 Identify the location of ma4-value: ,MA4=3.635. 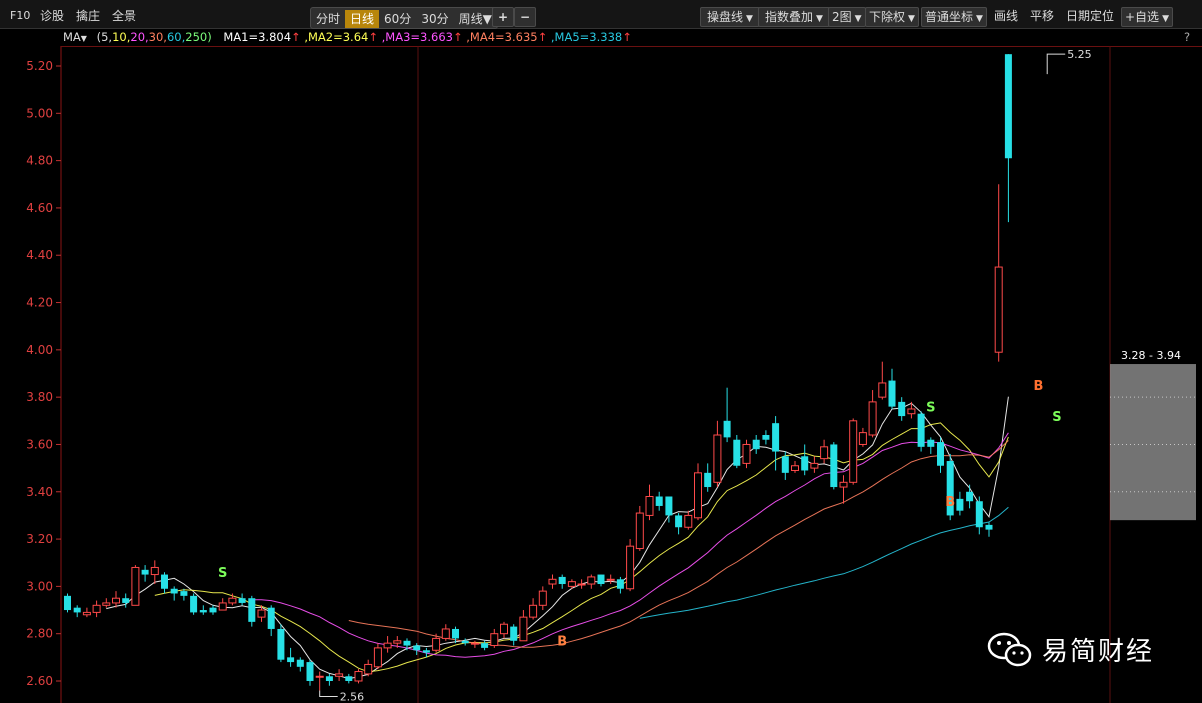
(502, 37).